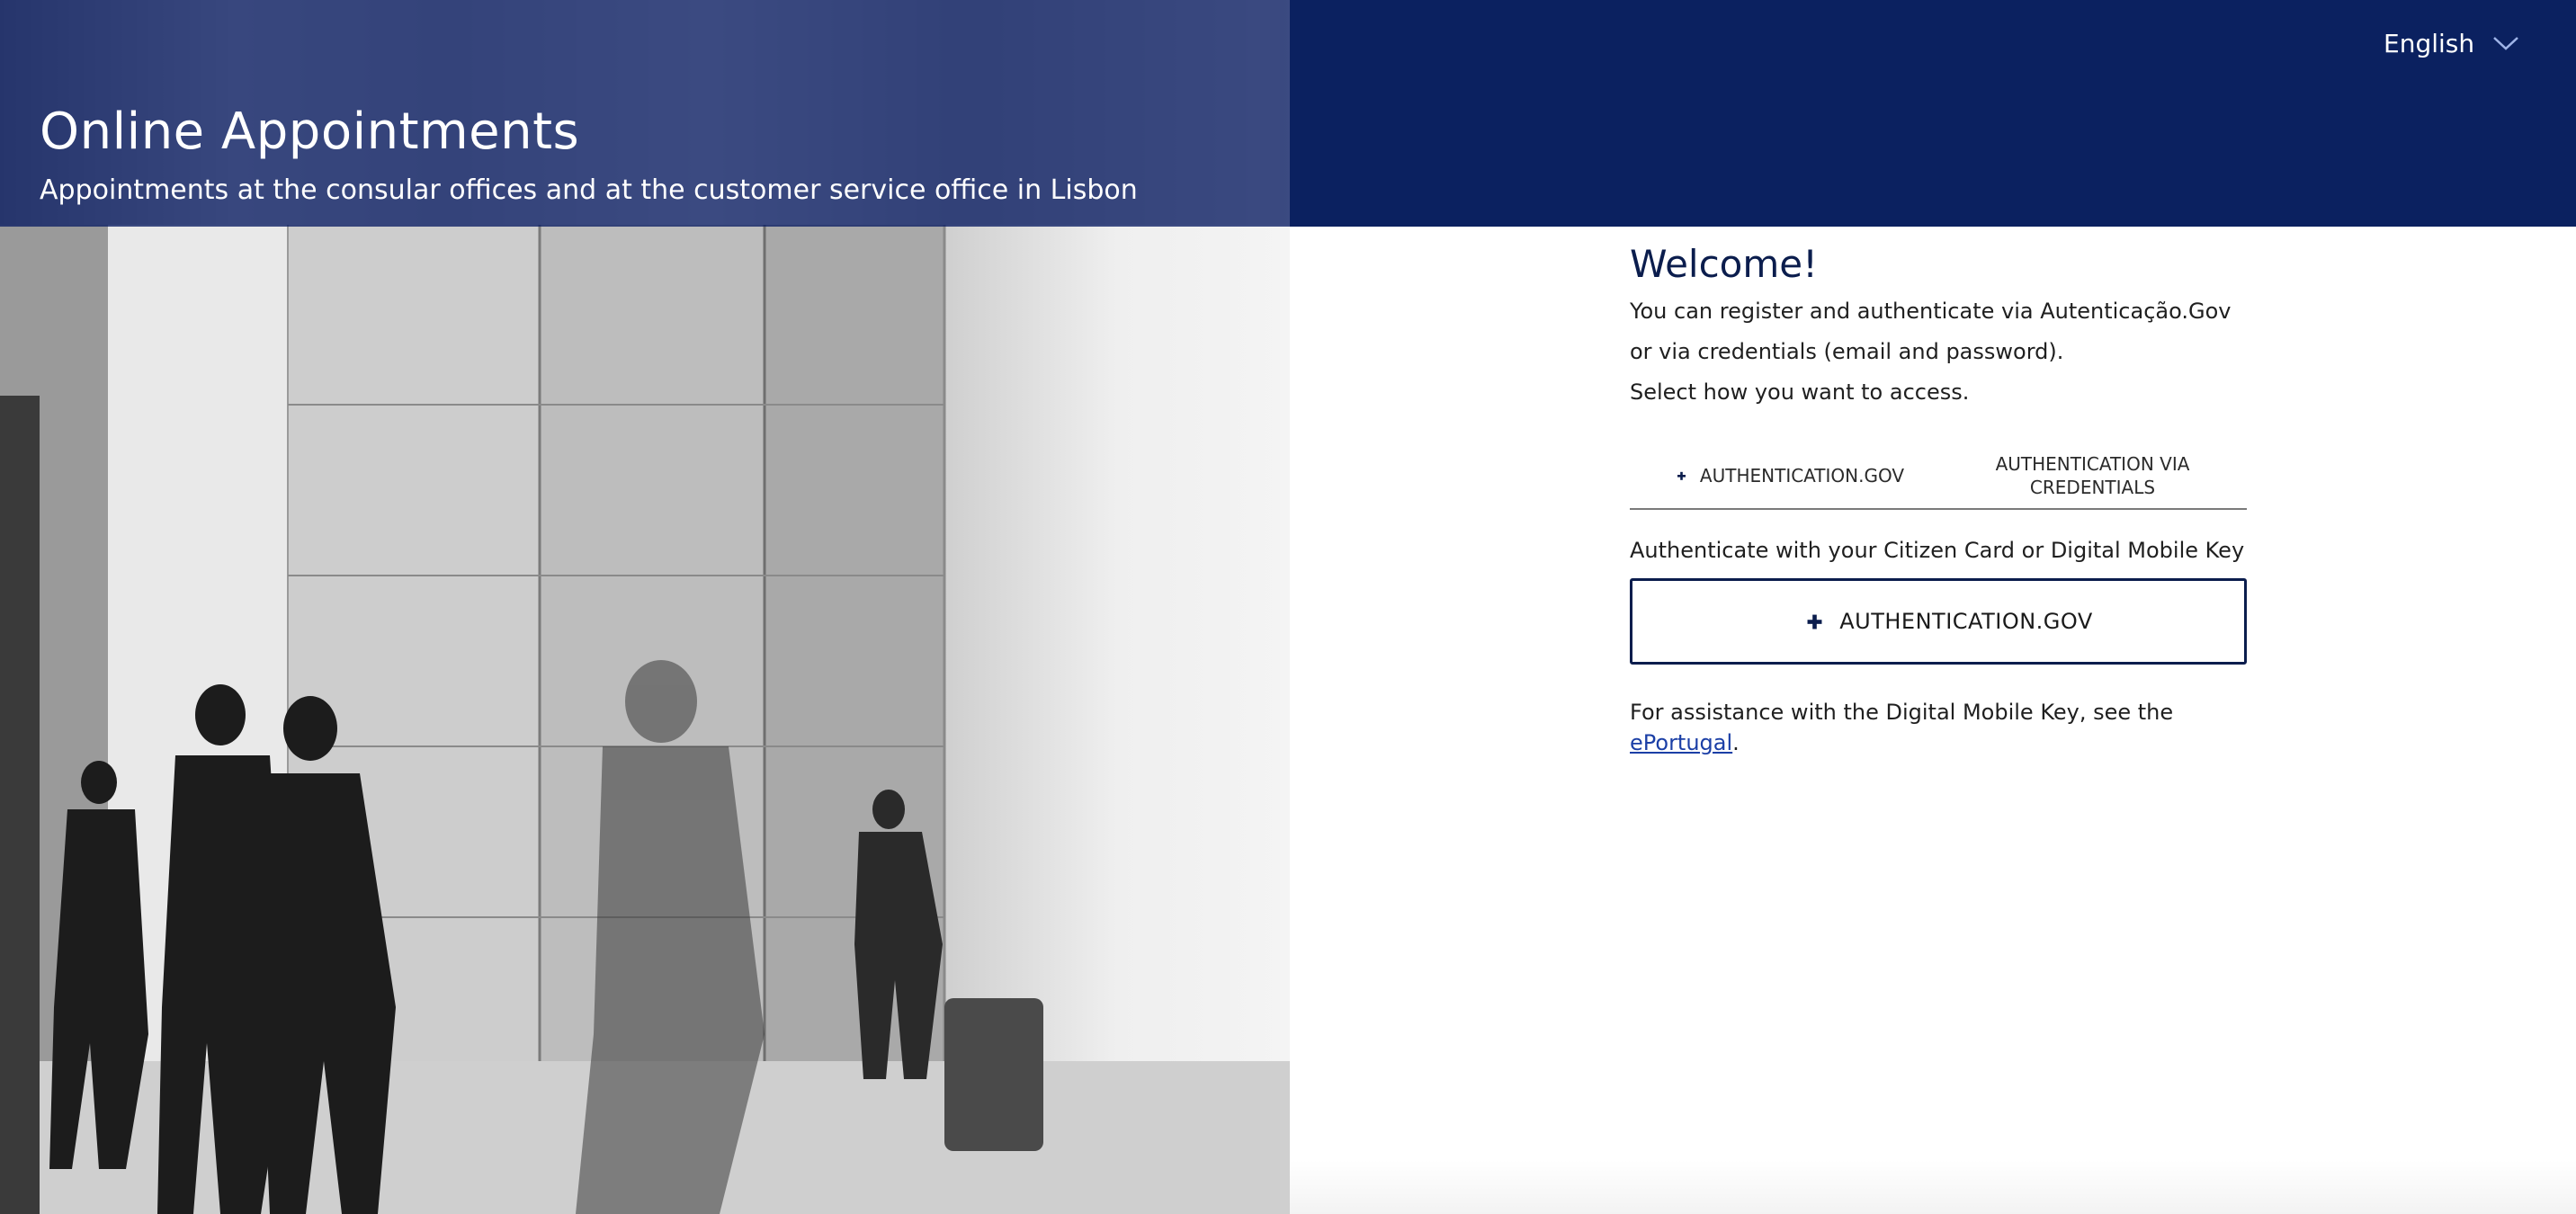  What do you see at coordinates (2429, 43) in the screenshot?
I see `language-selected-label: English` at bounding box center [2429, 43].